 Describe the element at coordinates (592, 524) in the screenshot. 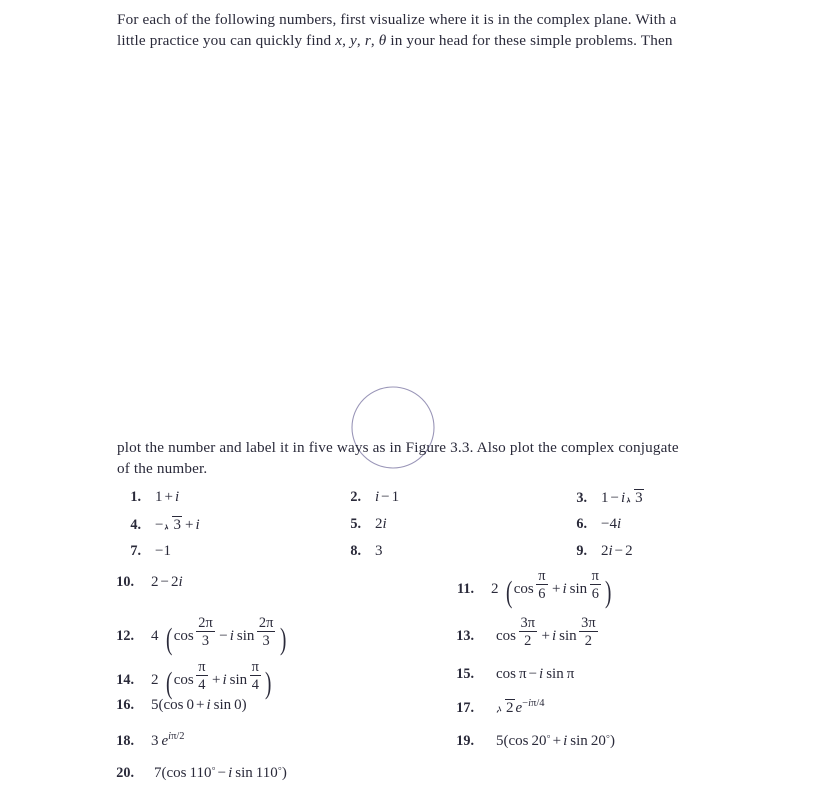

I see `problem-item-6: 6. −4i` at that location.